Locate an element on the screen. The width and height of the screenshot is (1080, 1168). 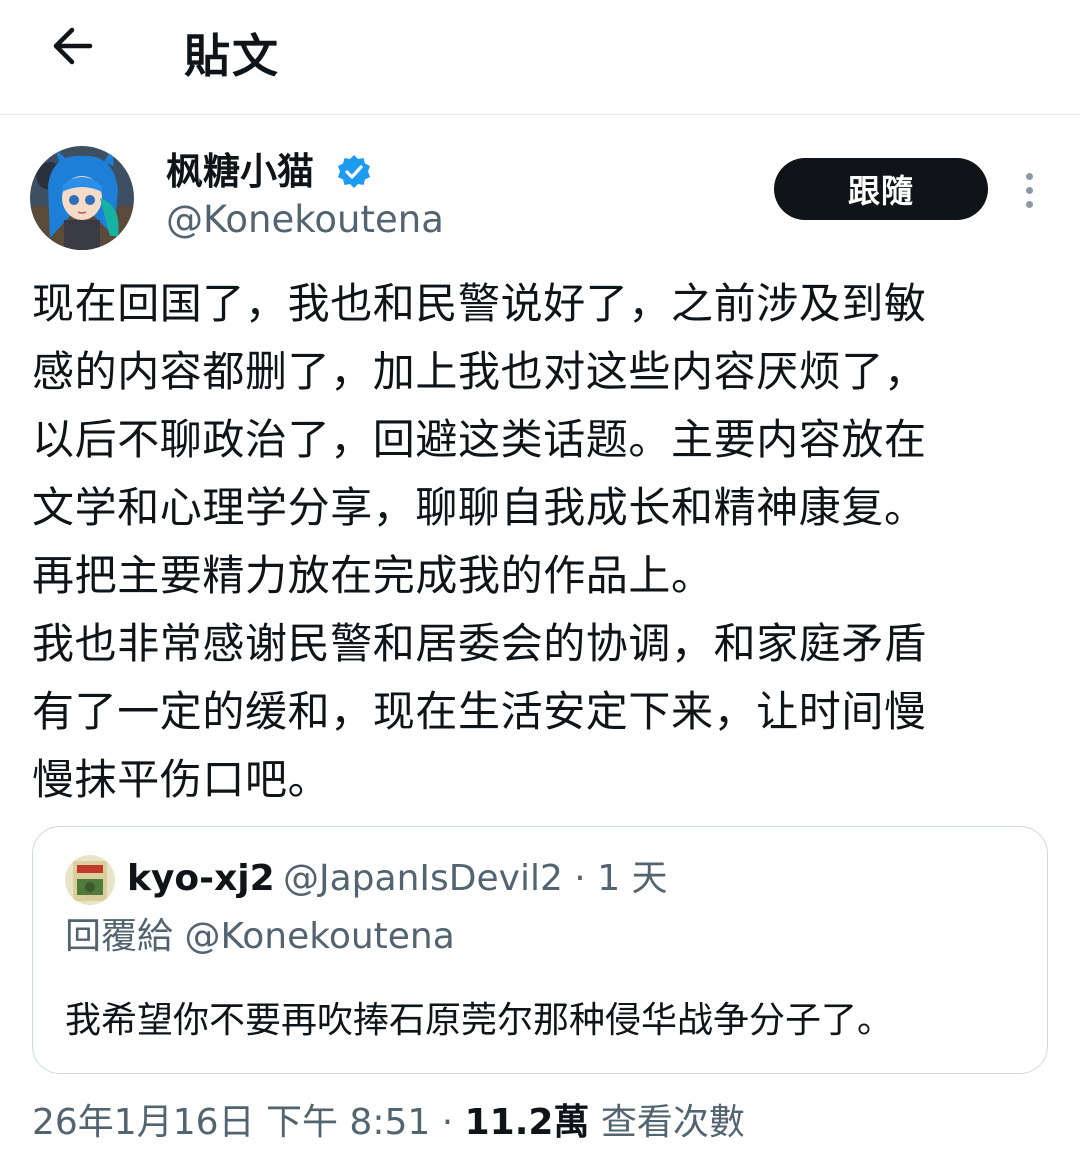
back-button is located at coordinates (72, 46).